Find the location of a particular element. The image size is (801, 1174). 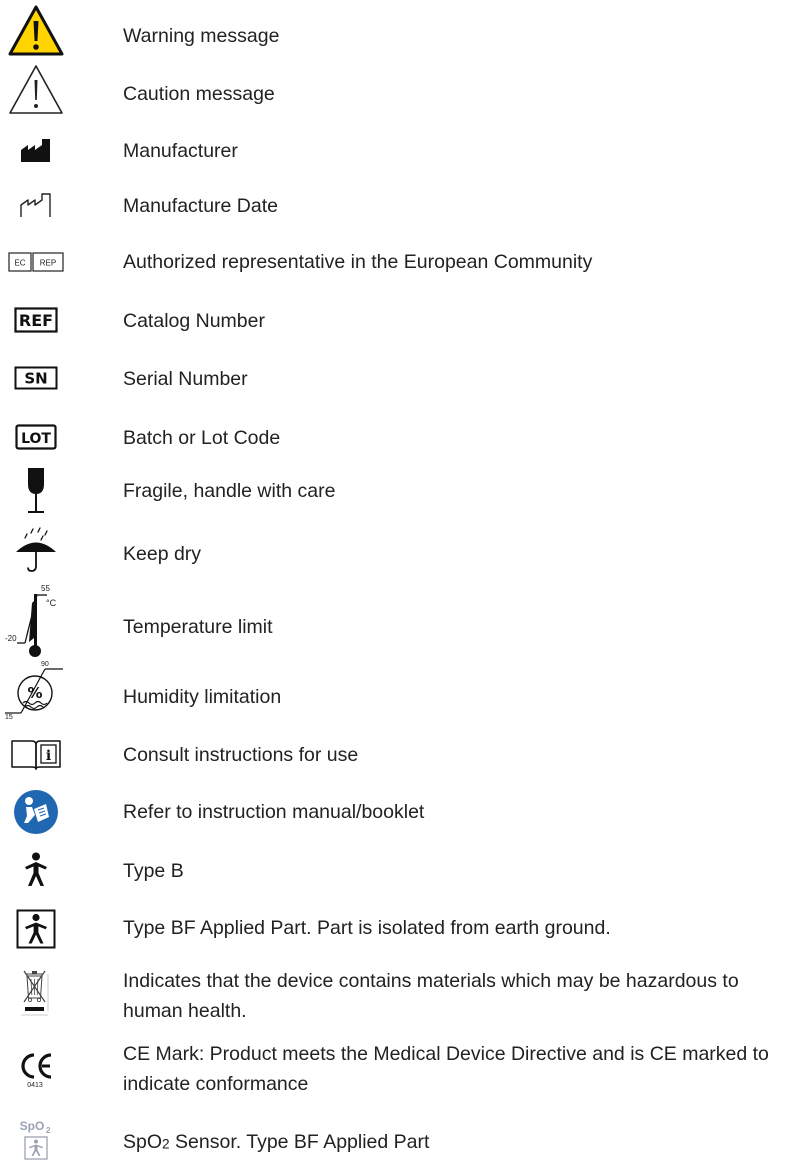

humidity-limitation-icon: 90 15 % is located at coordinates (36, 690).